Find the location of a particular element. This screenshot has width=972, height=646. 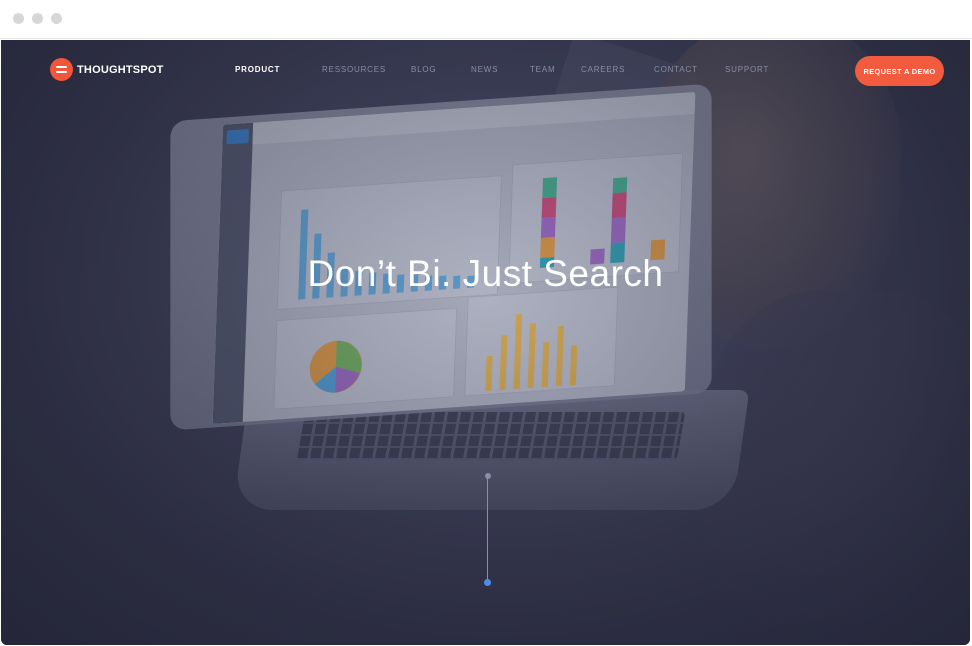

window-maximize-dot is located at coordinates (56, 18).